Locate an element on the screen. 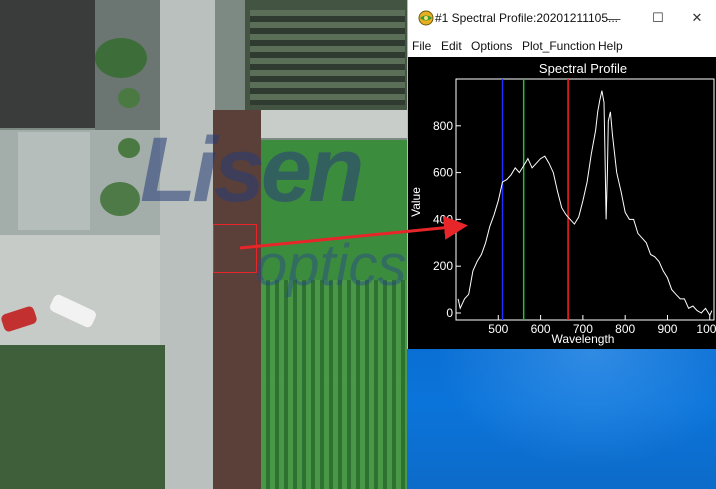  menu-bar: File Edit Options Plot_Function Help is located at coordinates (562, 46).